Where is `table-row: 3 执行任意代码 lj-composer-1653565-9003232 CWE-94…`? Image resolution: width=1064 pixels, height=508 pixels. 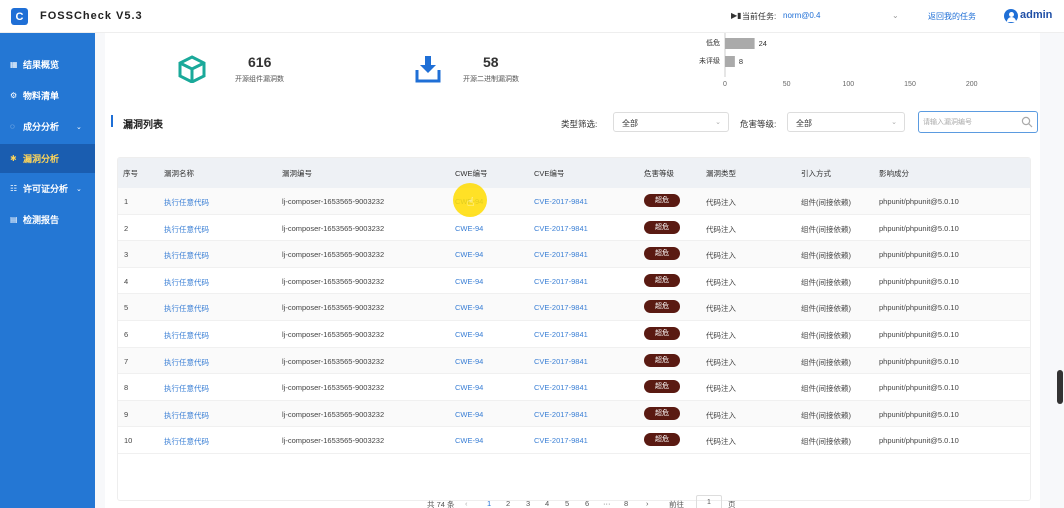 table-row: 3 执行任意代码 lj-composer-1653565-9003232 CWE-94… is located at coordinates (574, 254).